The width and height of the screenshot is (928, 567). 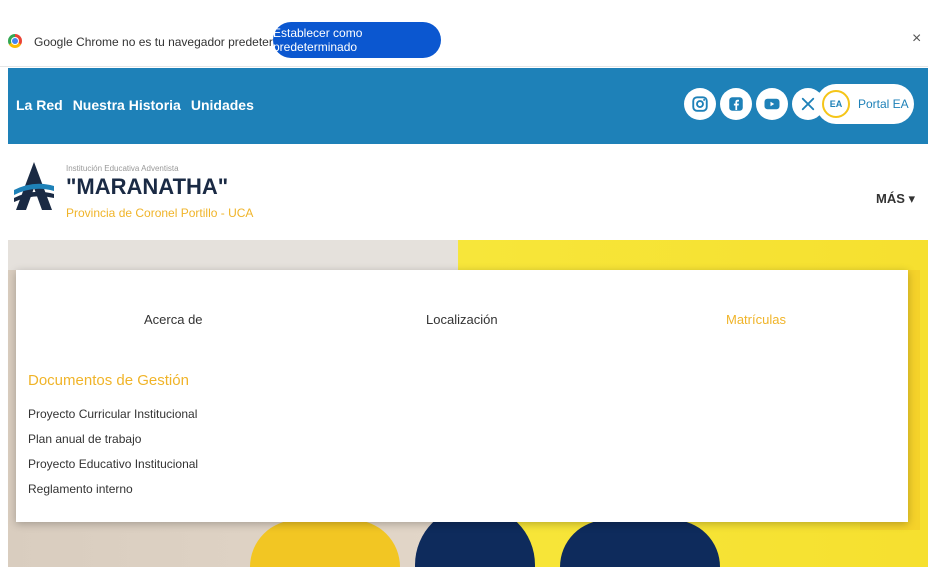 I want to click on portal-ea-label: Portal EA, so click(x=883, y=104).